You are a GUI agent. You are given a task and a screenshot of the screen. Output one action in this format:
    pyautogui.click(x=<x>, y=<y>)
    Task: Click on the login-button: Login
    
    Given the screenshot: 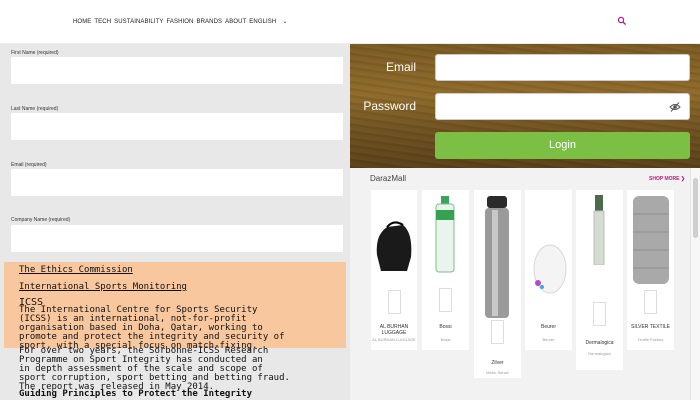 What is the action you would take?
    pyautogui.click(x=562, y=145)
    